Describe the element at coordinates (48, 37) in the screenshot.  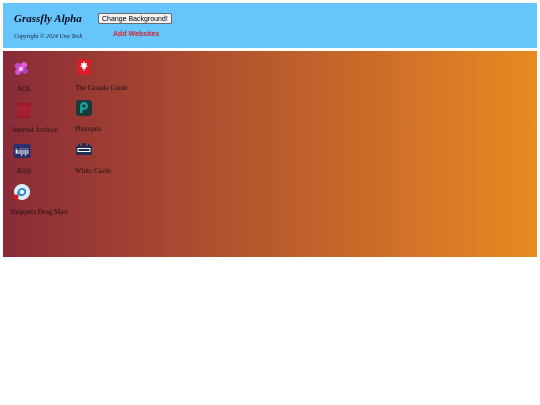
I see `copyright-text: Copyright © 2024 Uno Tech` at that location.